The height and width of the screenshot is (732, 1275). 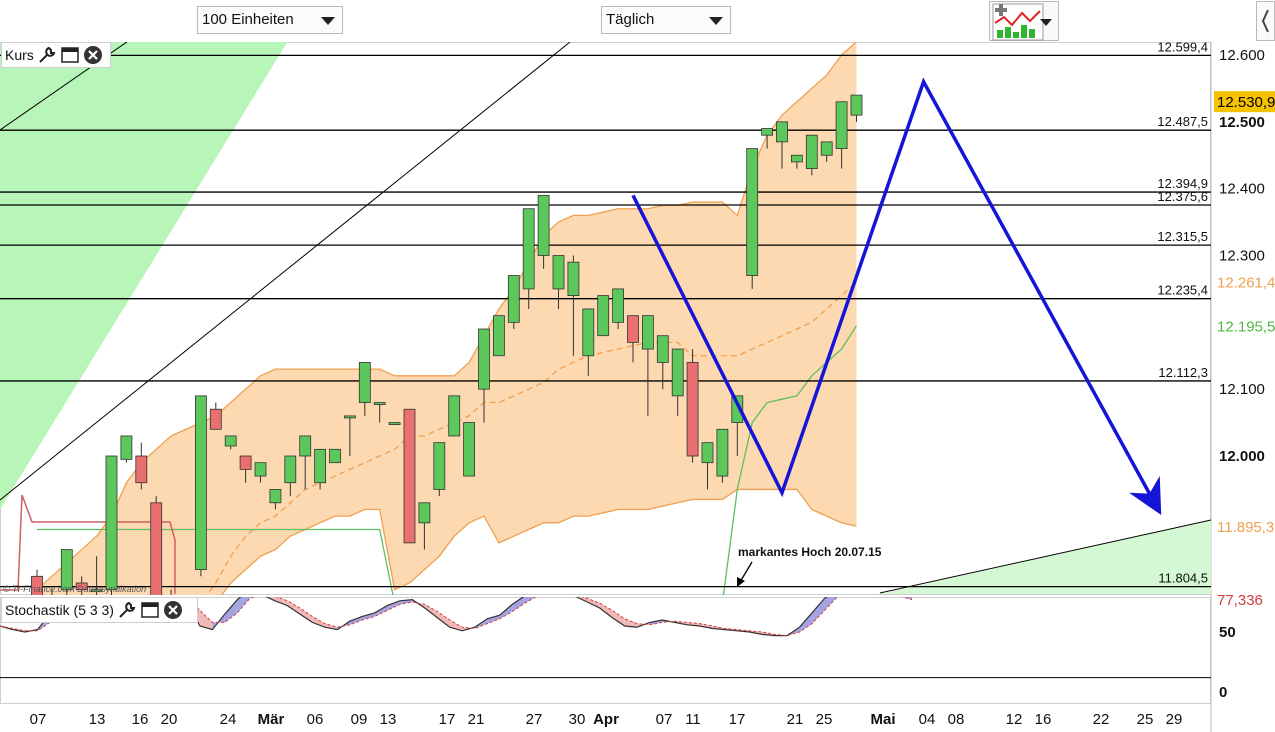 I want to click on x-axis-tick: 29, so click(x=1174, y=719).